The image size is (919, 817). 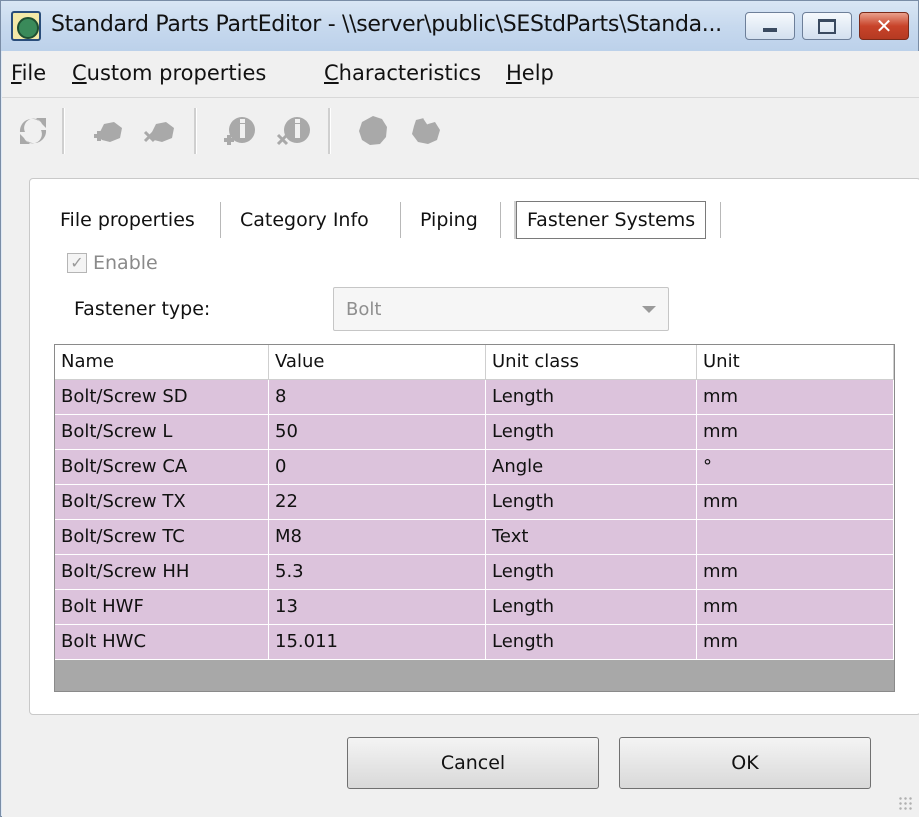 I want to click on resize-grip-icon, so click(x=905, y=803).